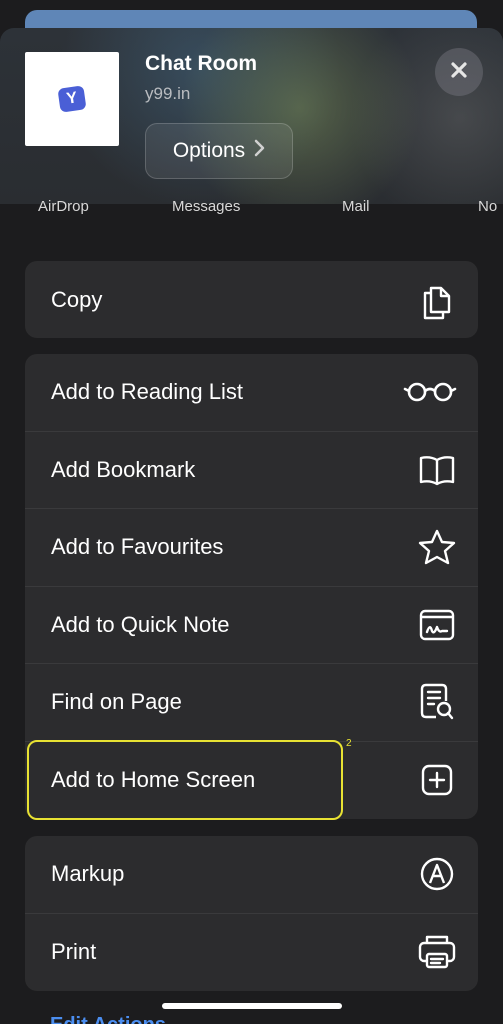  Describe the element at coordinates (437, 547) in the screenshot. I see `star-icon` at that location.